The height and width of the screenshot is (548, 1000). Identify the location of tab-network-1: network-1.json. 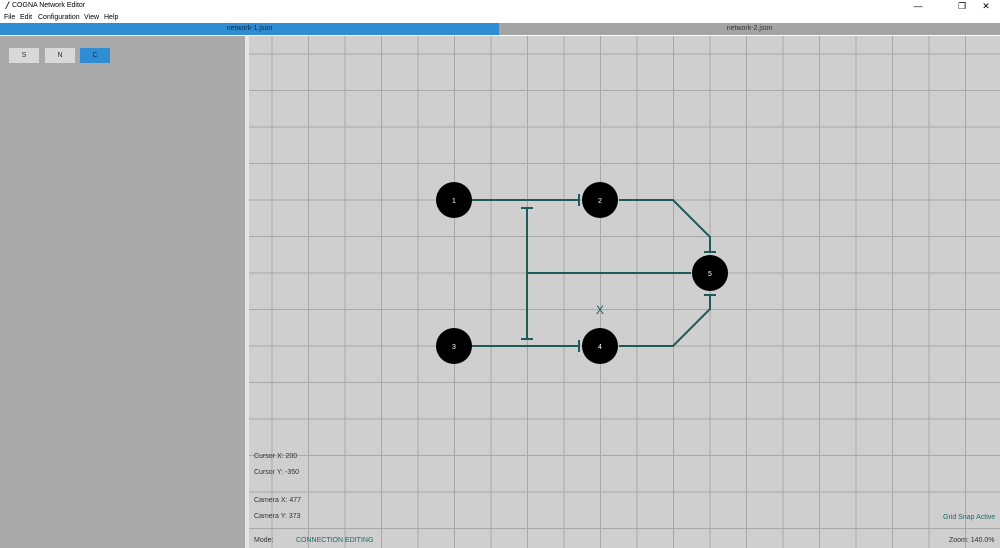
(249, 29).